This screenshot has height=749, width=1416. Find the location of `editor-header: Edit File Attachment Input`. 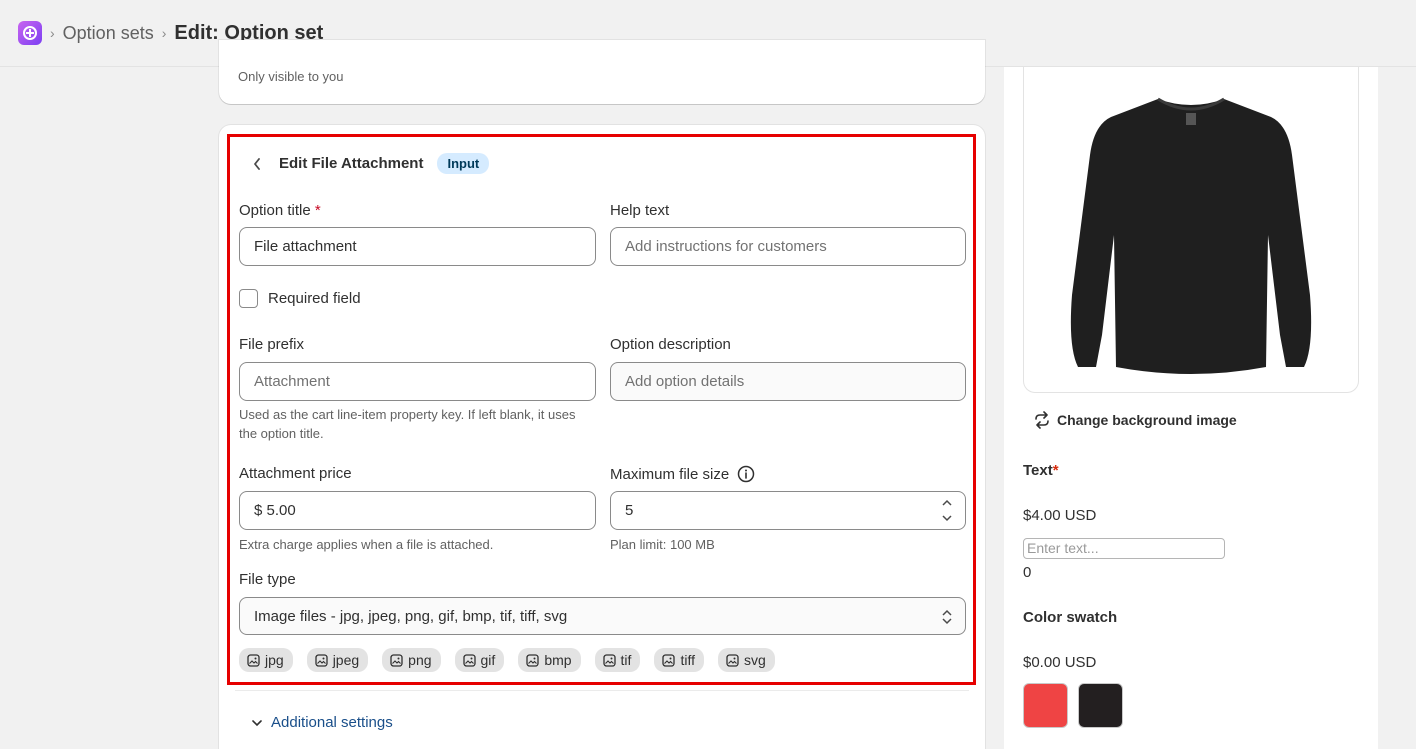

editor-header: Edit File Attachment Input is located at coordinates (368, 163).